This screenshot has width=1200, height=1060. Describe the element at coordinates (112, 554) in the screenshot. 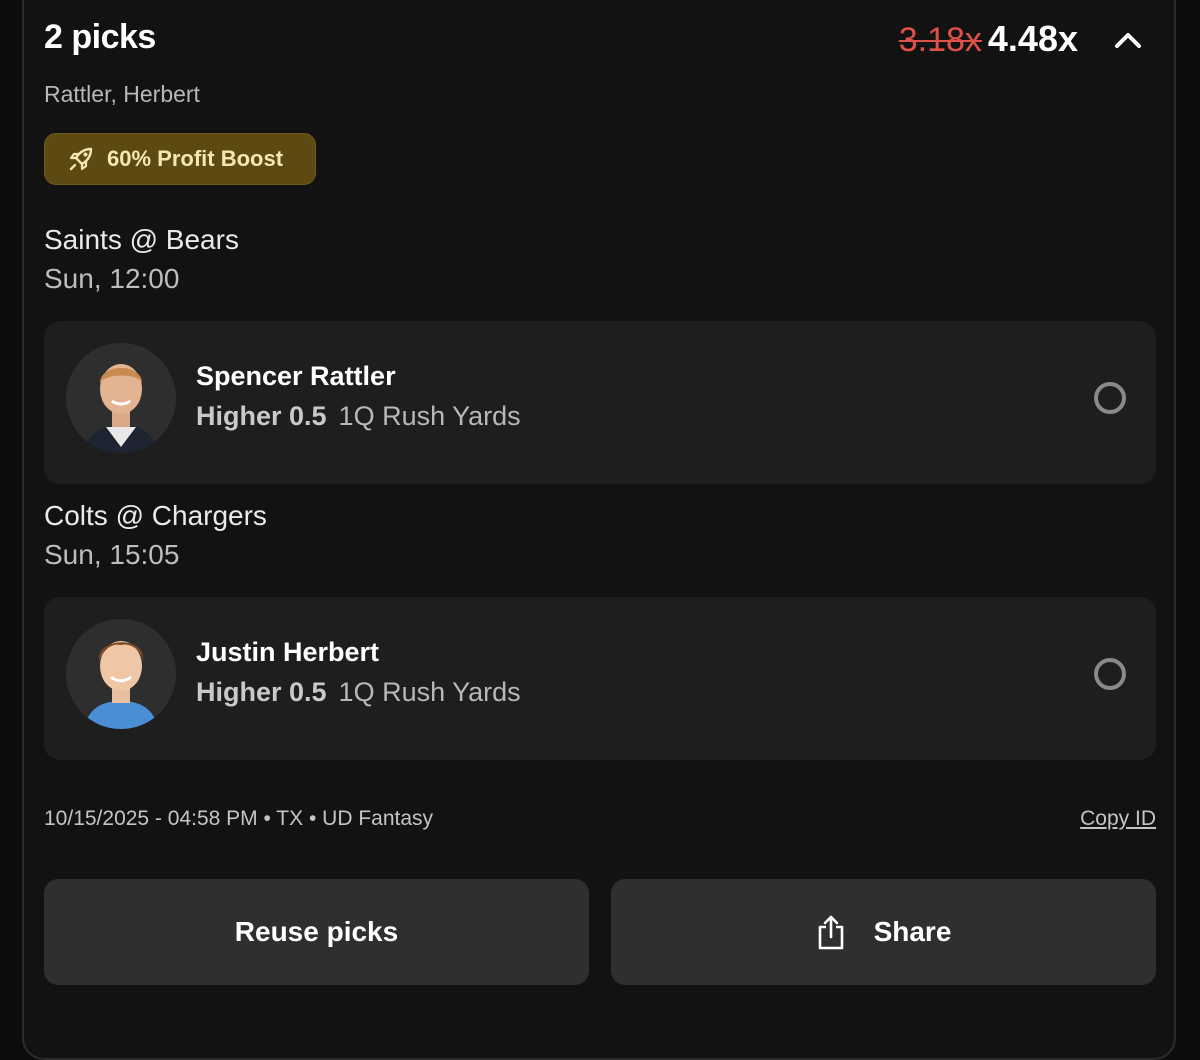

I see `game-time: Sun, 15:05` at that location.